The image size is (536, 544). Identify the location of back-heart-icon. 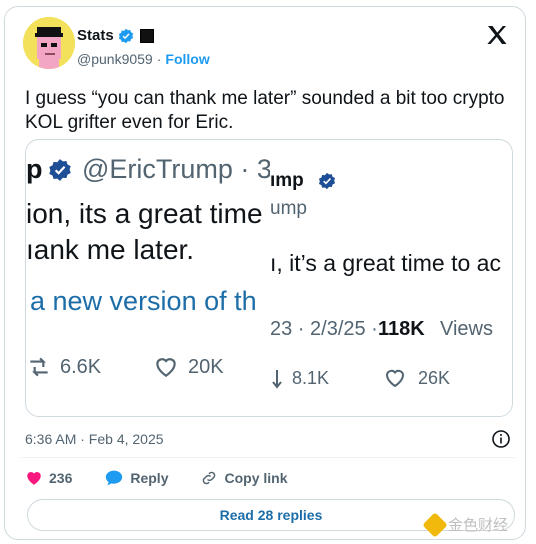
(166, 367).